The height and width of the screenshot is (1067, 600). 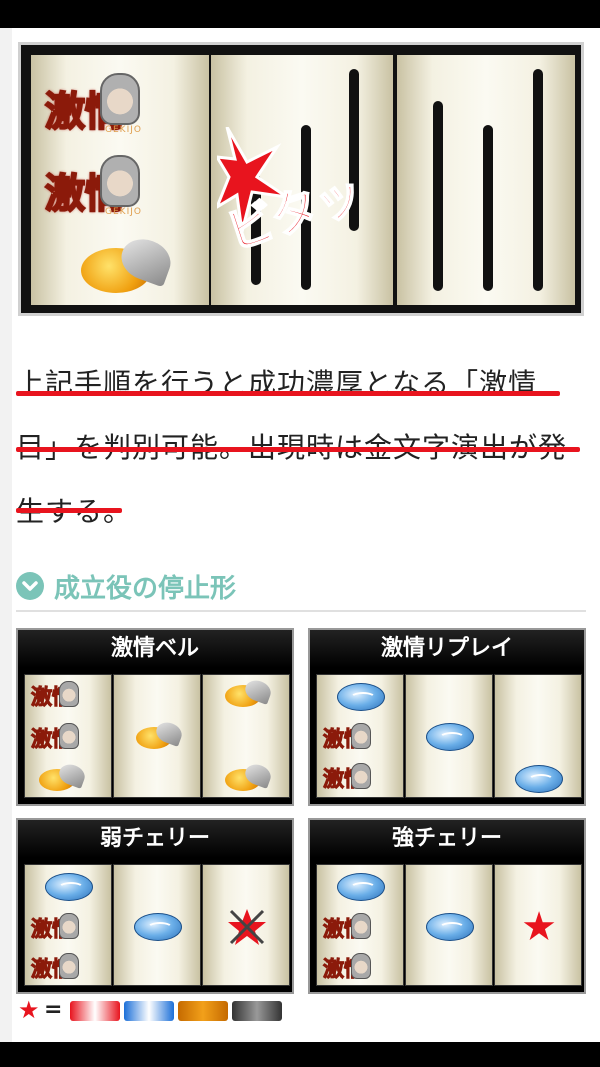 I want to click on stop-pattern-panel: 弱チェリー 激情 激情, so click(x=155, y=906).